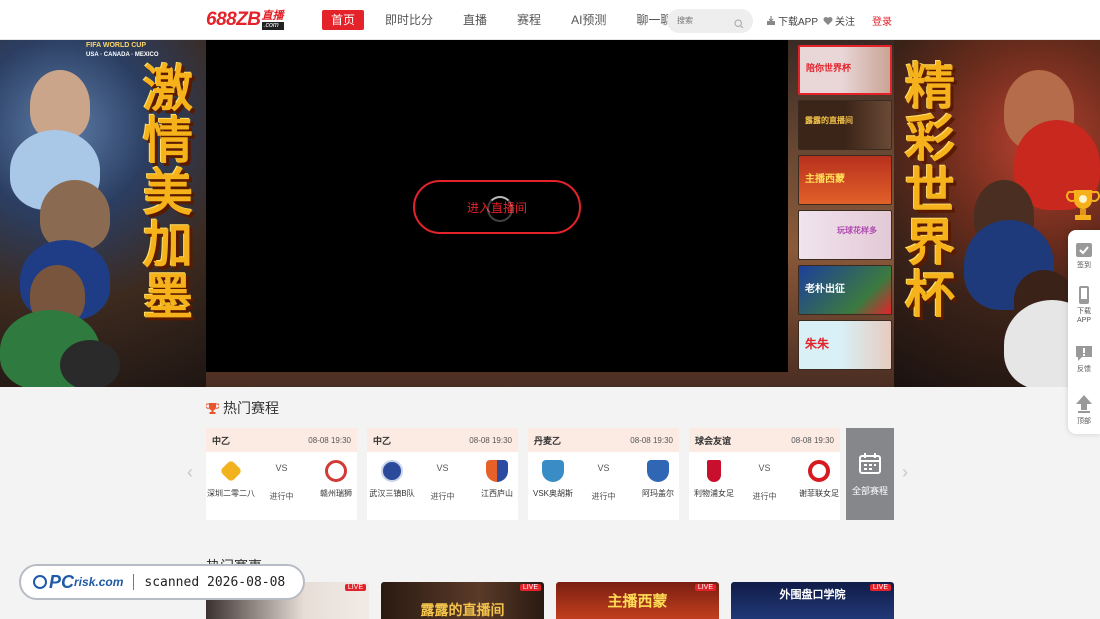  I want to click on watermark-divider, so click(134, 582).